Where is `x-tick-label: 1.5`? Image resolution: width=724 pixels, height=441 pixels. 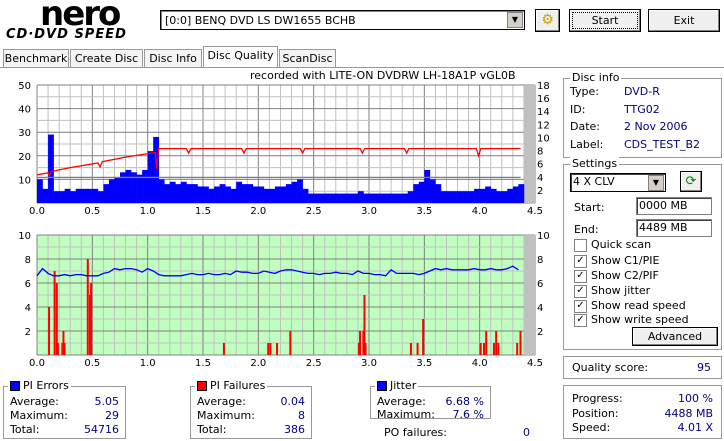
x-tick-label: 1.5 is located at coordinates (203, 211).